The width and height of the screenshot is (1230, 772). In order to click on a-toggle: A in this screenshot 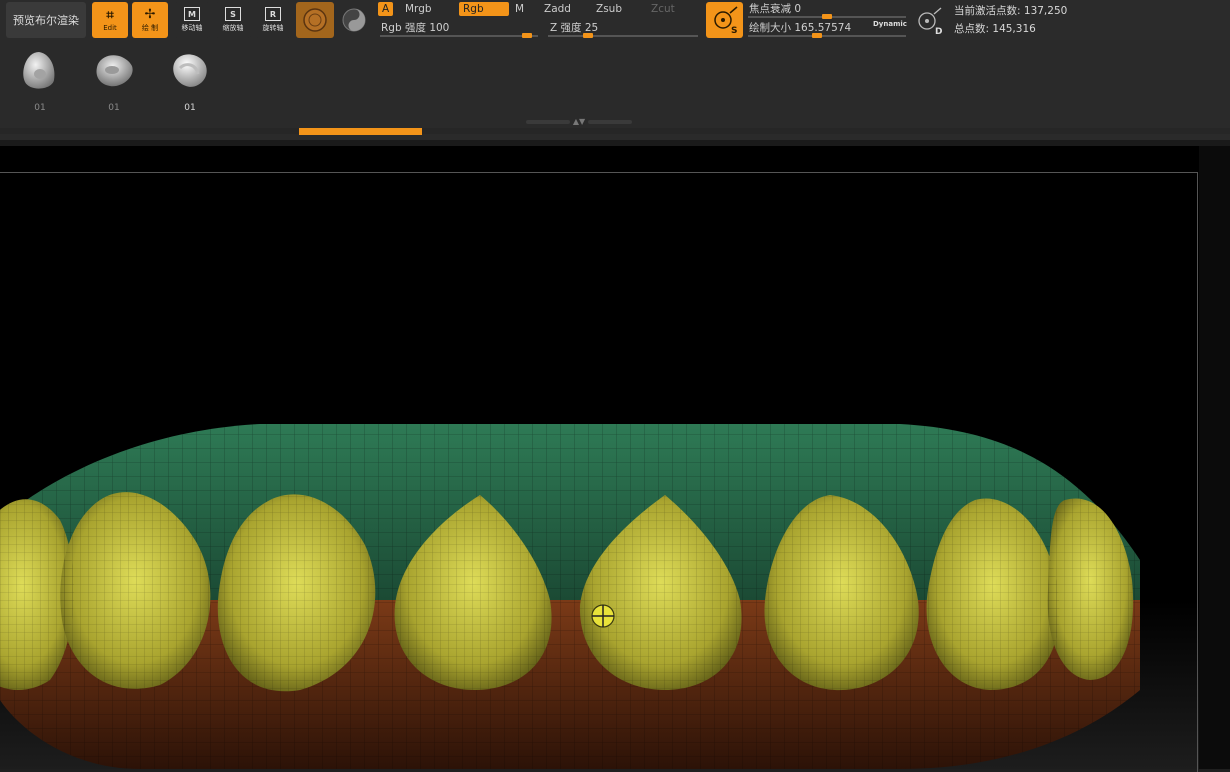, I will do `click(386, 9)`.